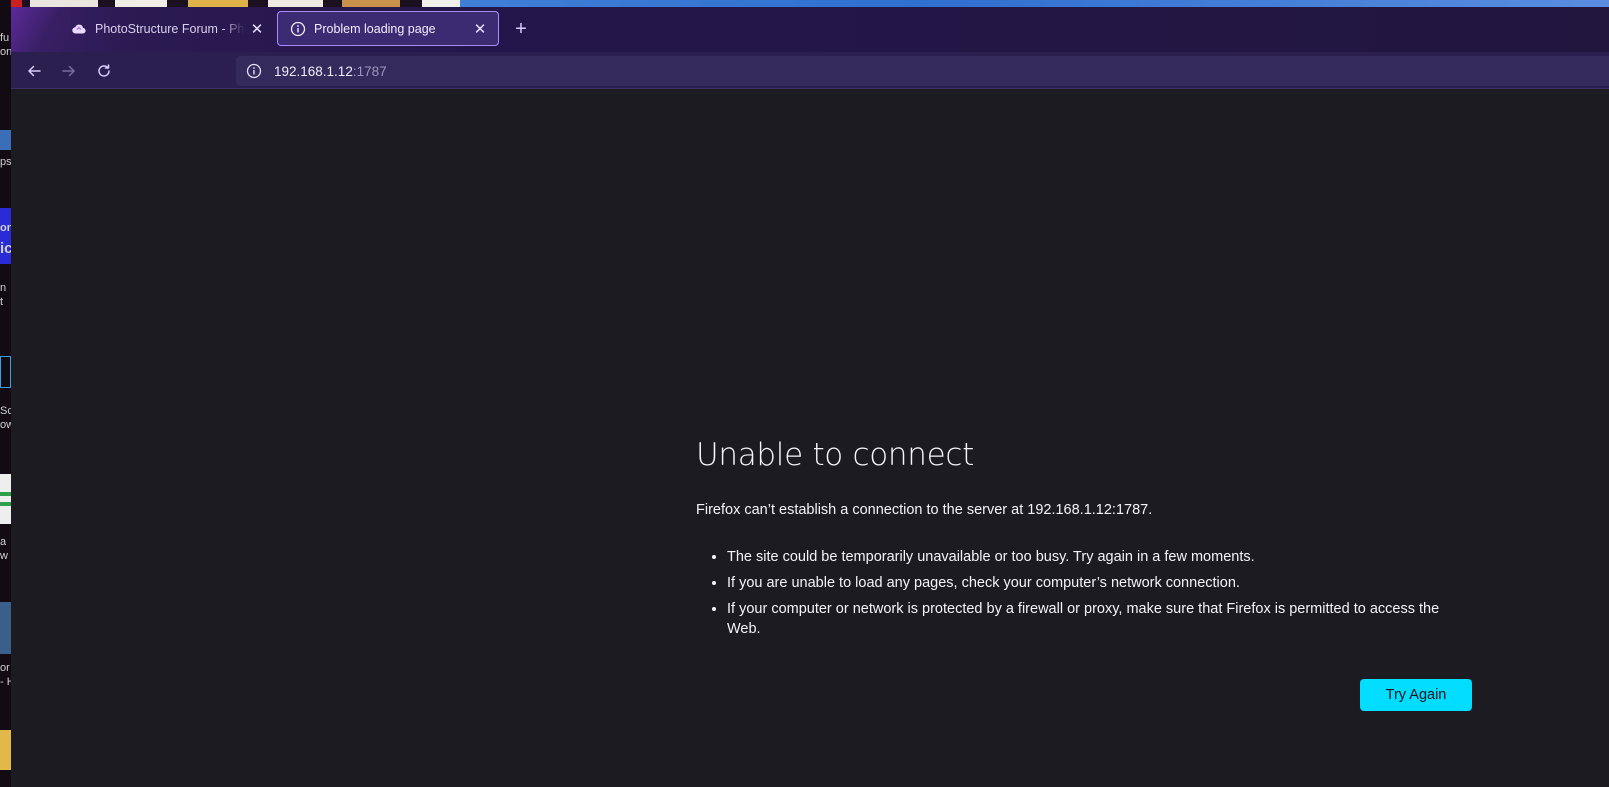  What do you see at coordinates (922, 71) in the screenshot?
I see `url-bar: 192.168.1.12:1787` at bounding box center [922, 71].